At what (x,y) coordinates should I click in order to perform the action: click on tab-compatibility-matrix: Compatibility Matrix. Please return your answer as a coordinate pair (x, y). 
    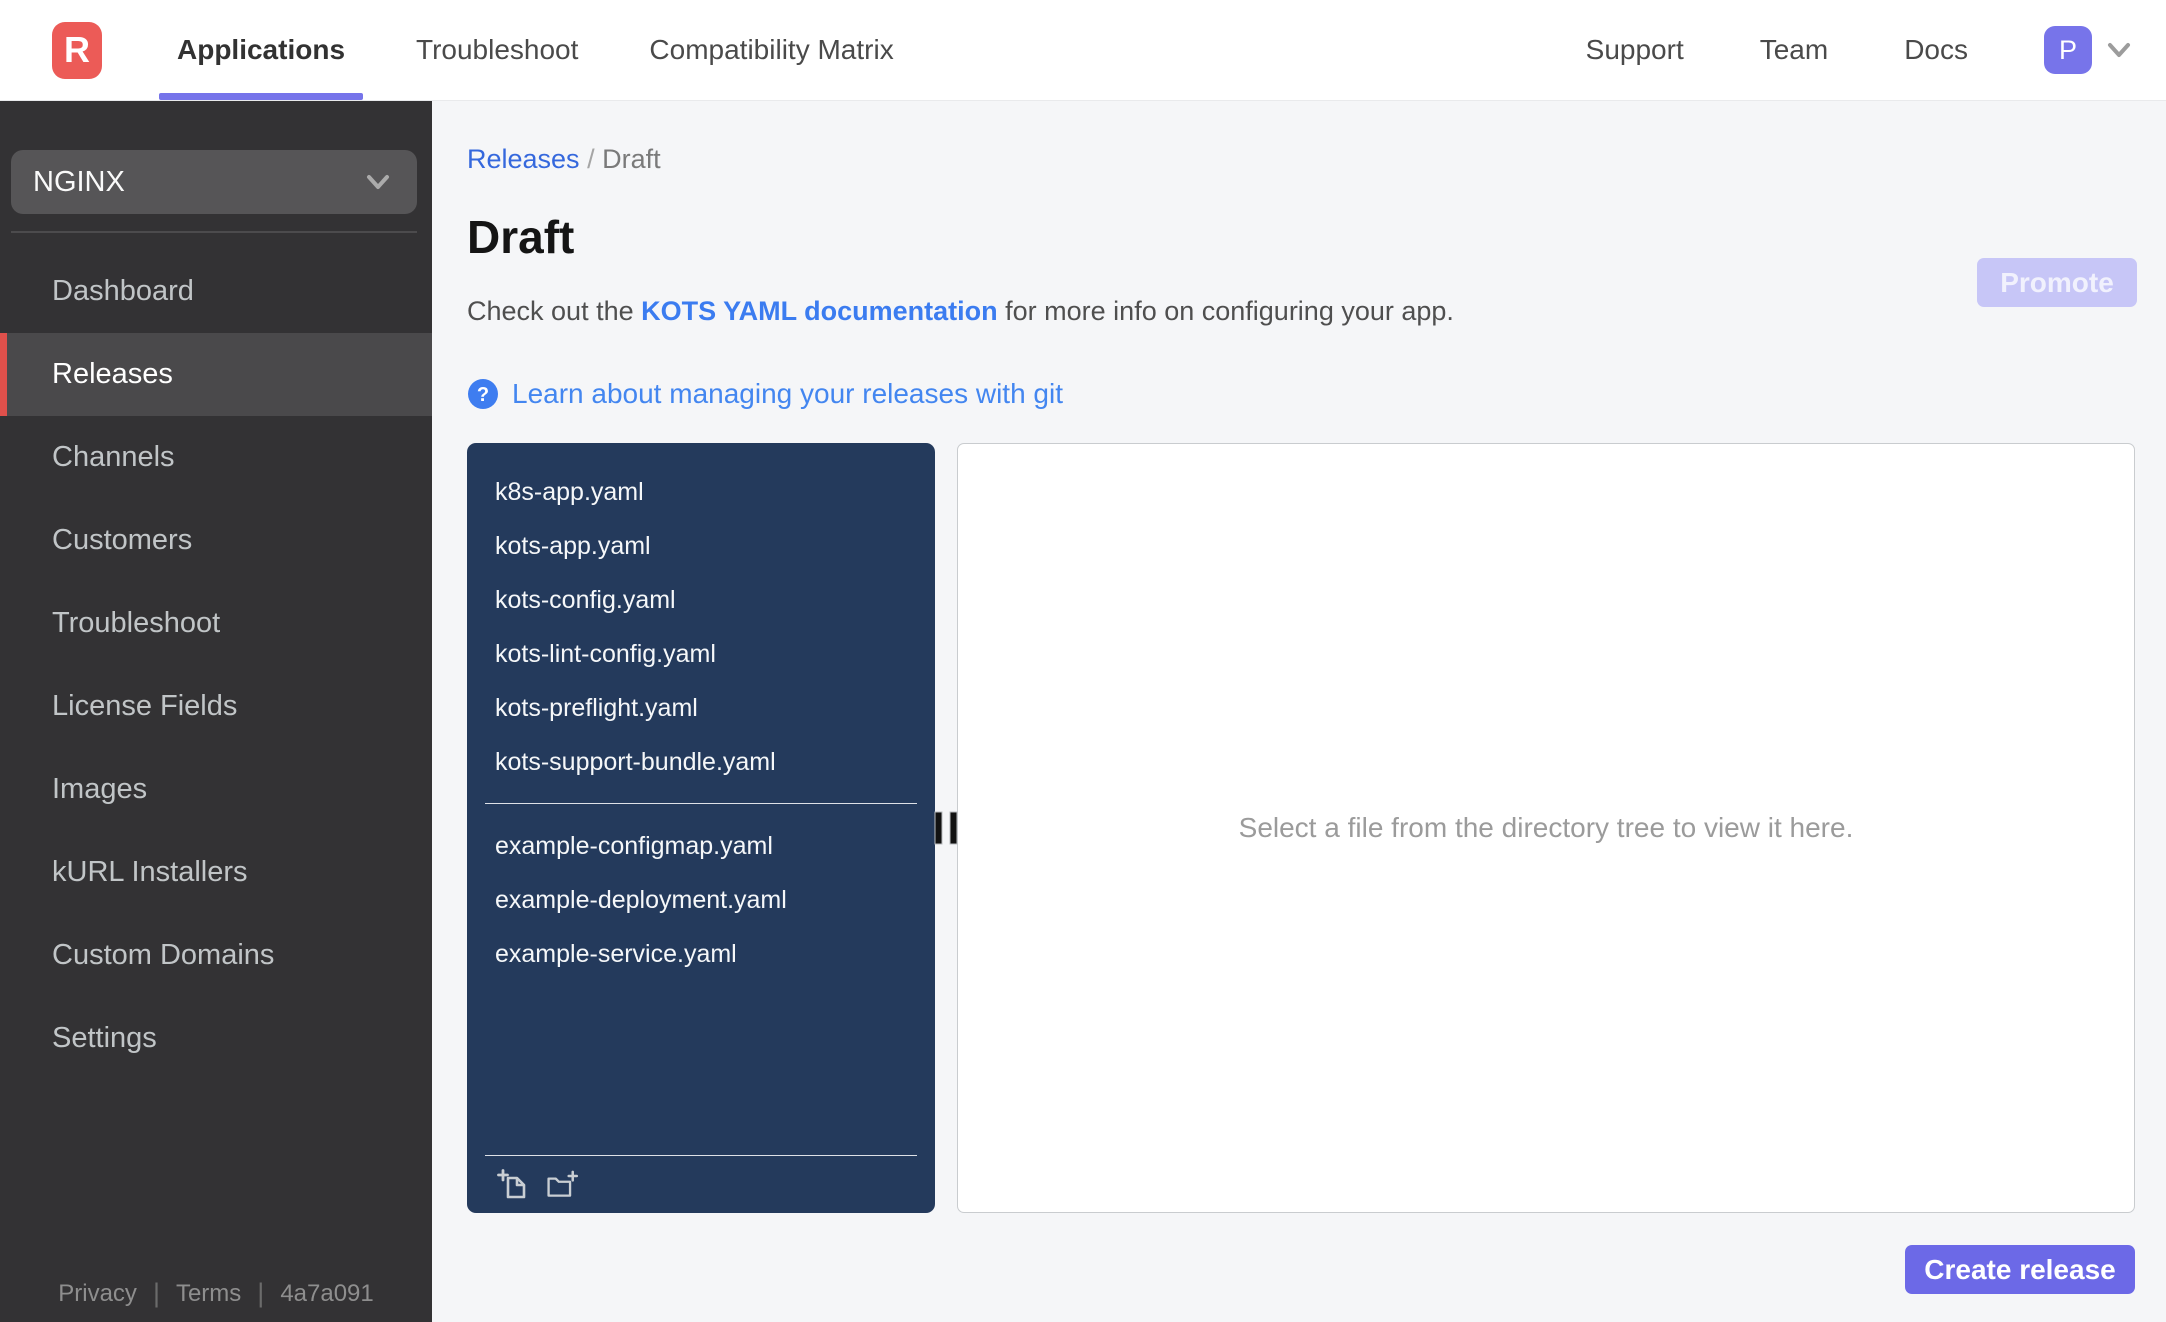
    Looking at the image, I should click on (771, 50).